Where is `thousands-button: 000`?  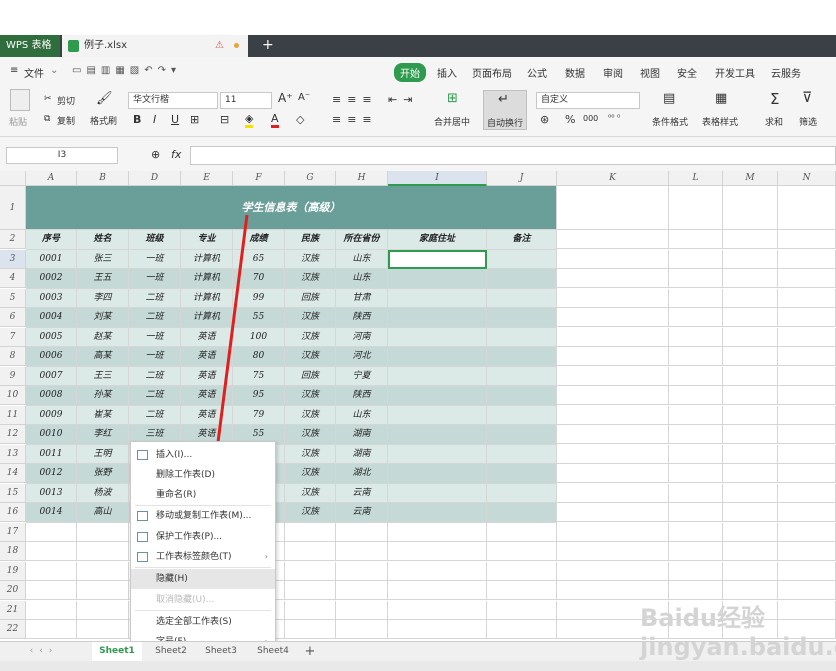 thousands-button: 000 is located at coordinates (590, 118).